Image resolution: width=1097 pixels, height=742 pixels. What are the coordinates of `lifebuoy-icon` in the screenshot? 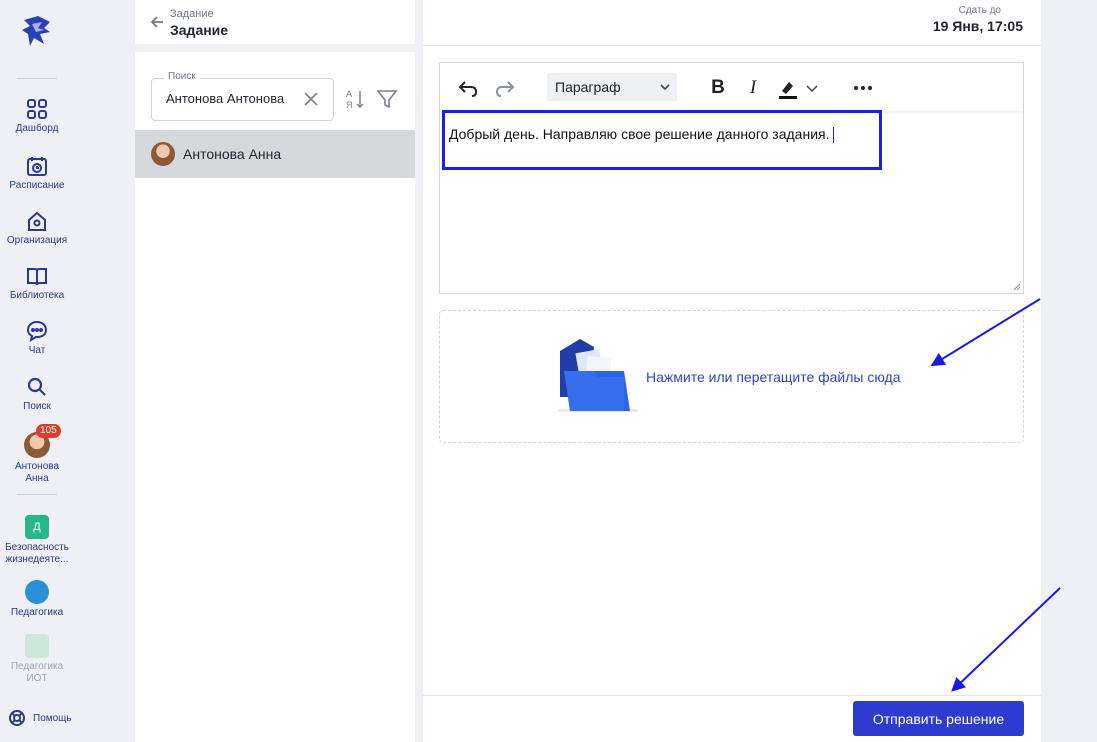 It's located at (17, 718).